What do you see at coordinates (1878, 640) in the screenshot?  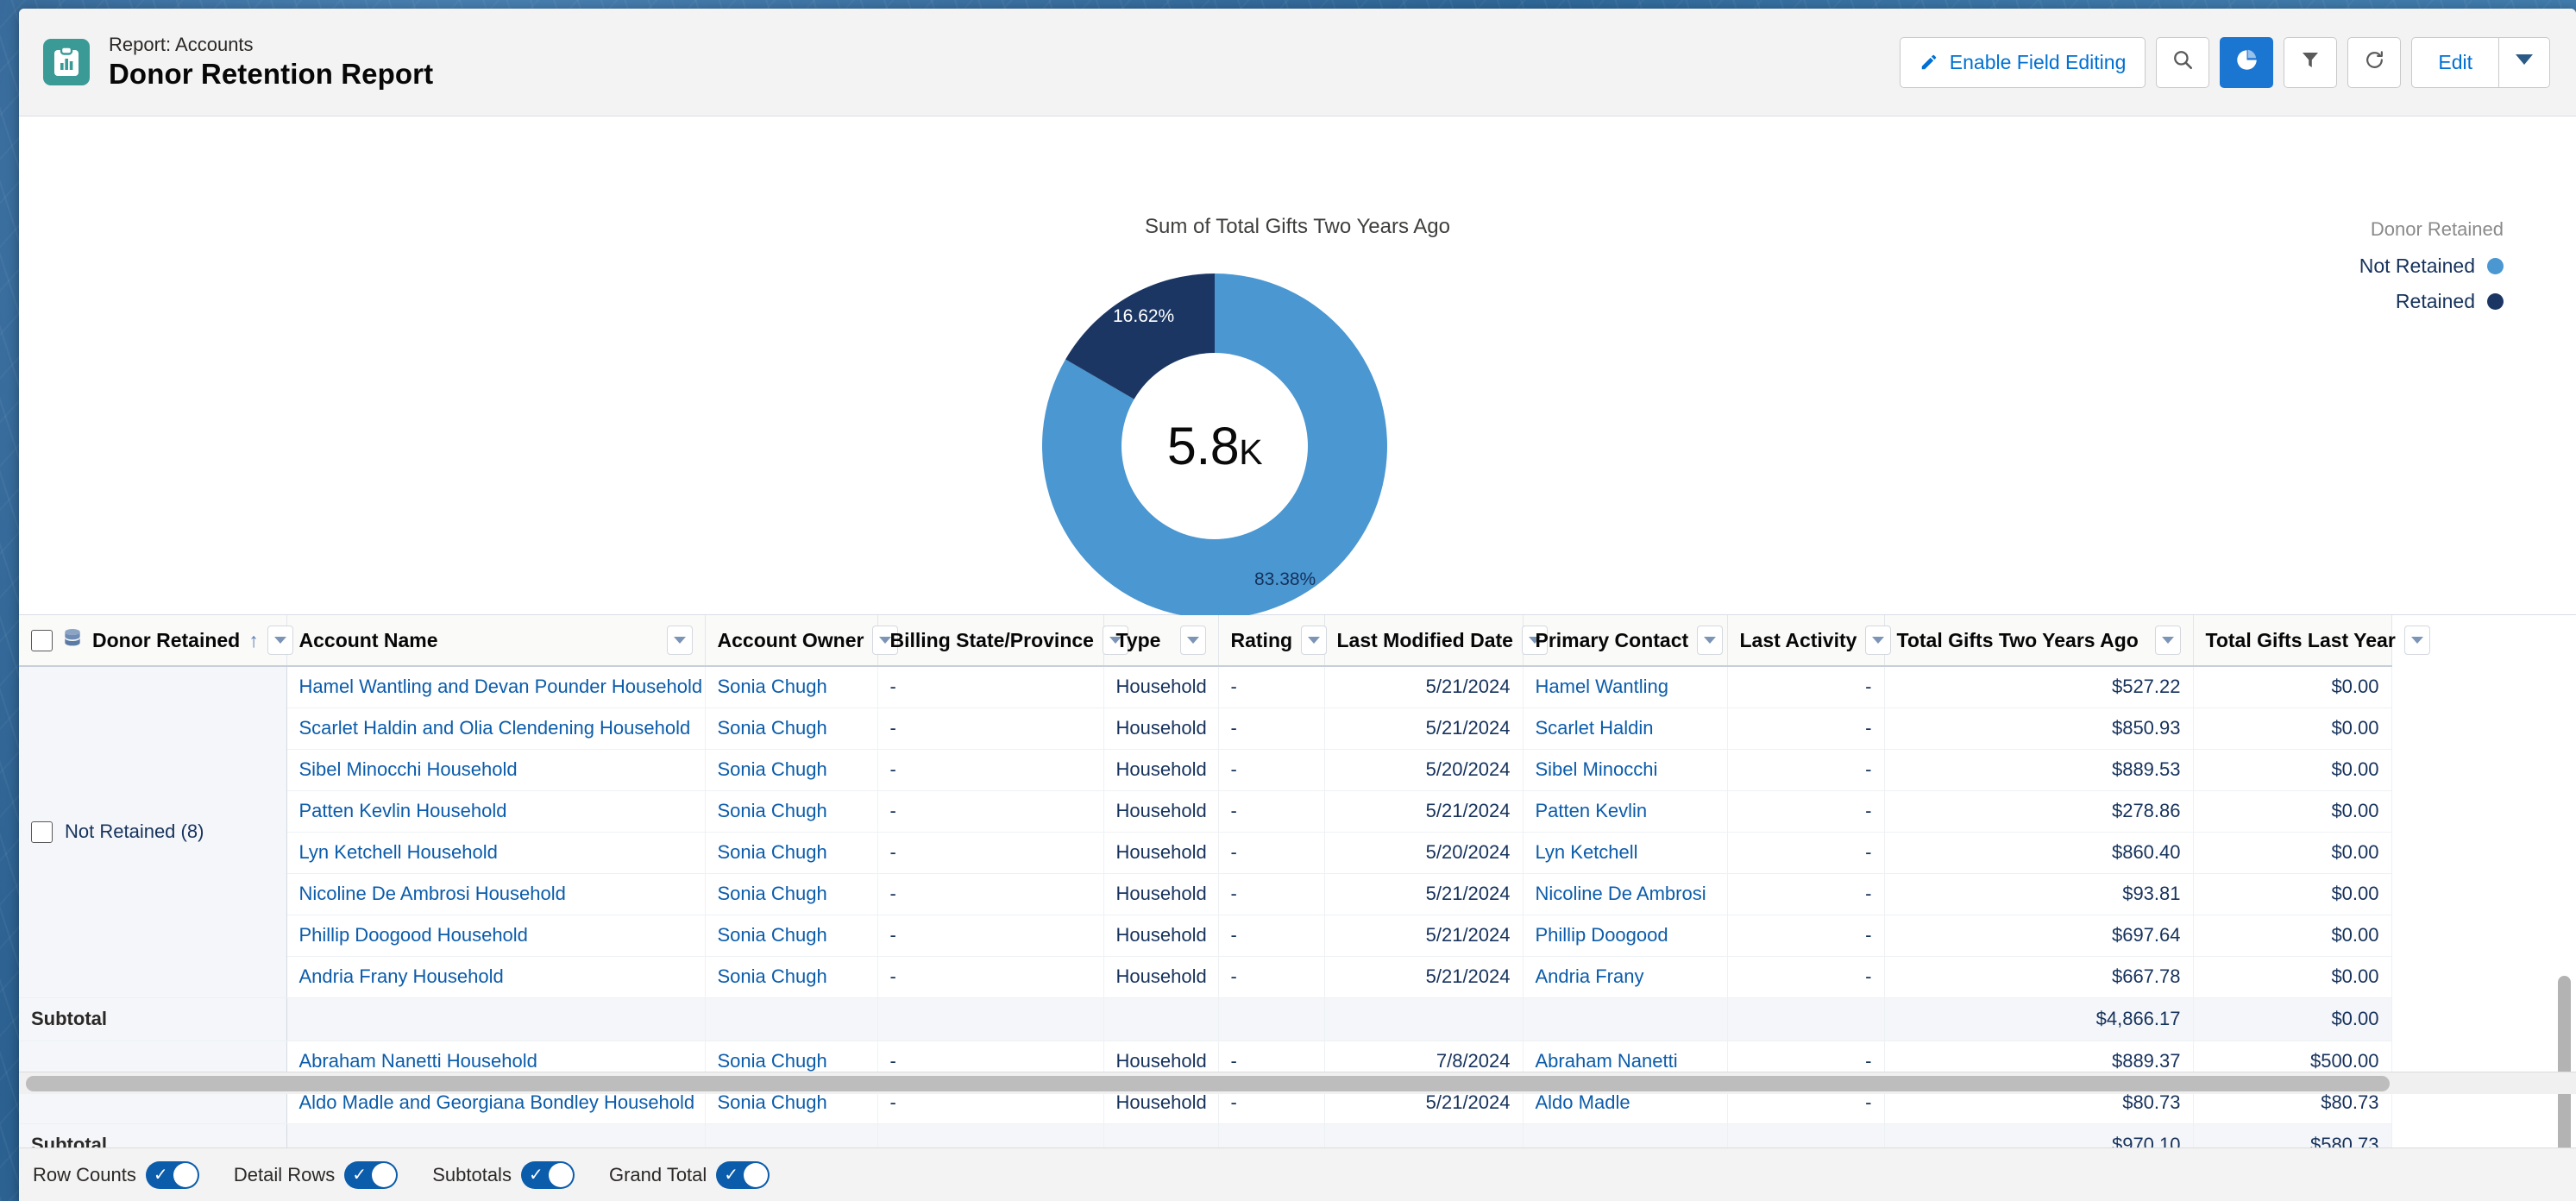 I see `column-menu-last-activity` at bounding box center [1878, 640].